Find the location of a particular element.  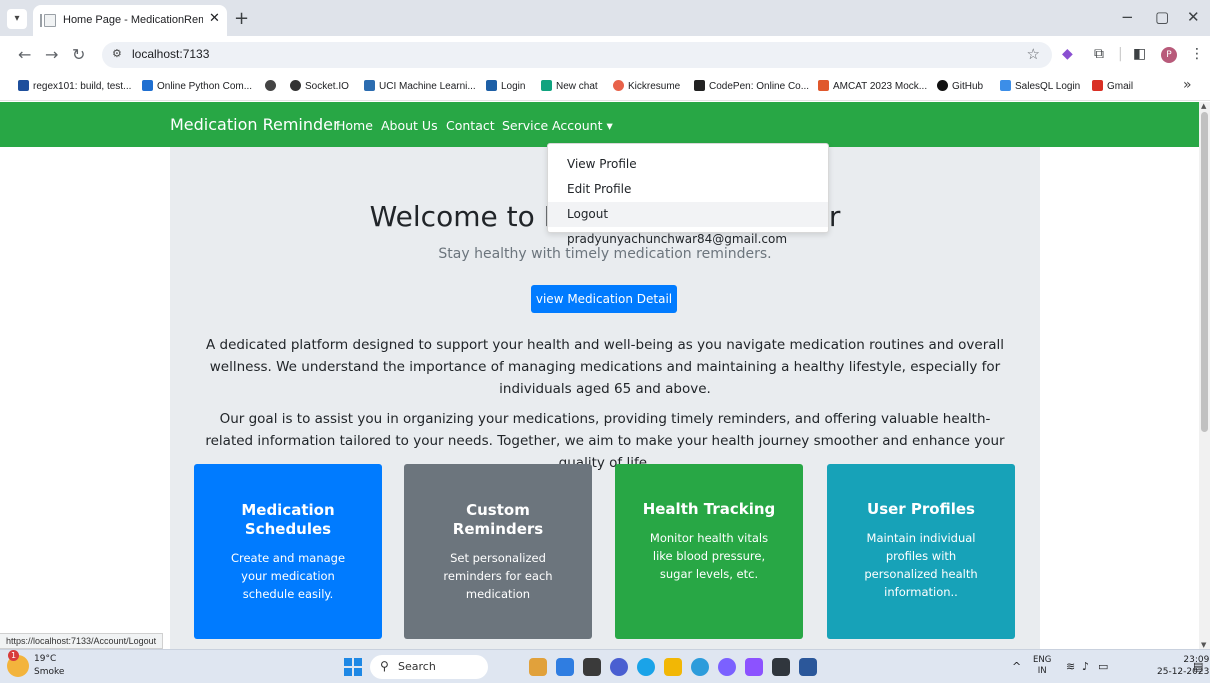

navbar-brand: Medication Reminder is located at coordinates (255, 124).